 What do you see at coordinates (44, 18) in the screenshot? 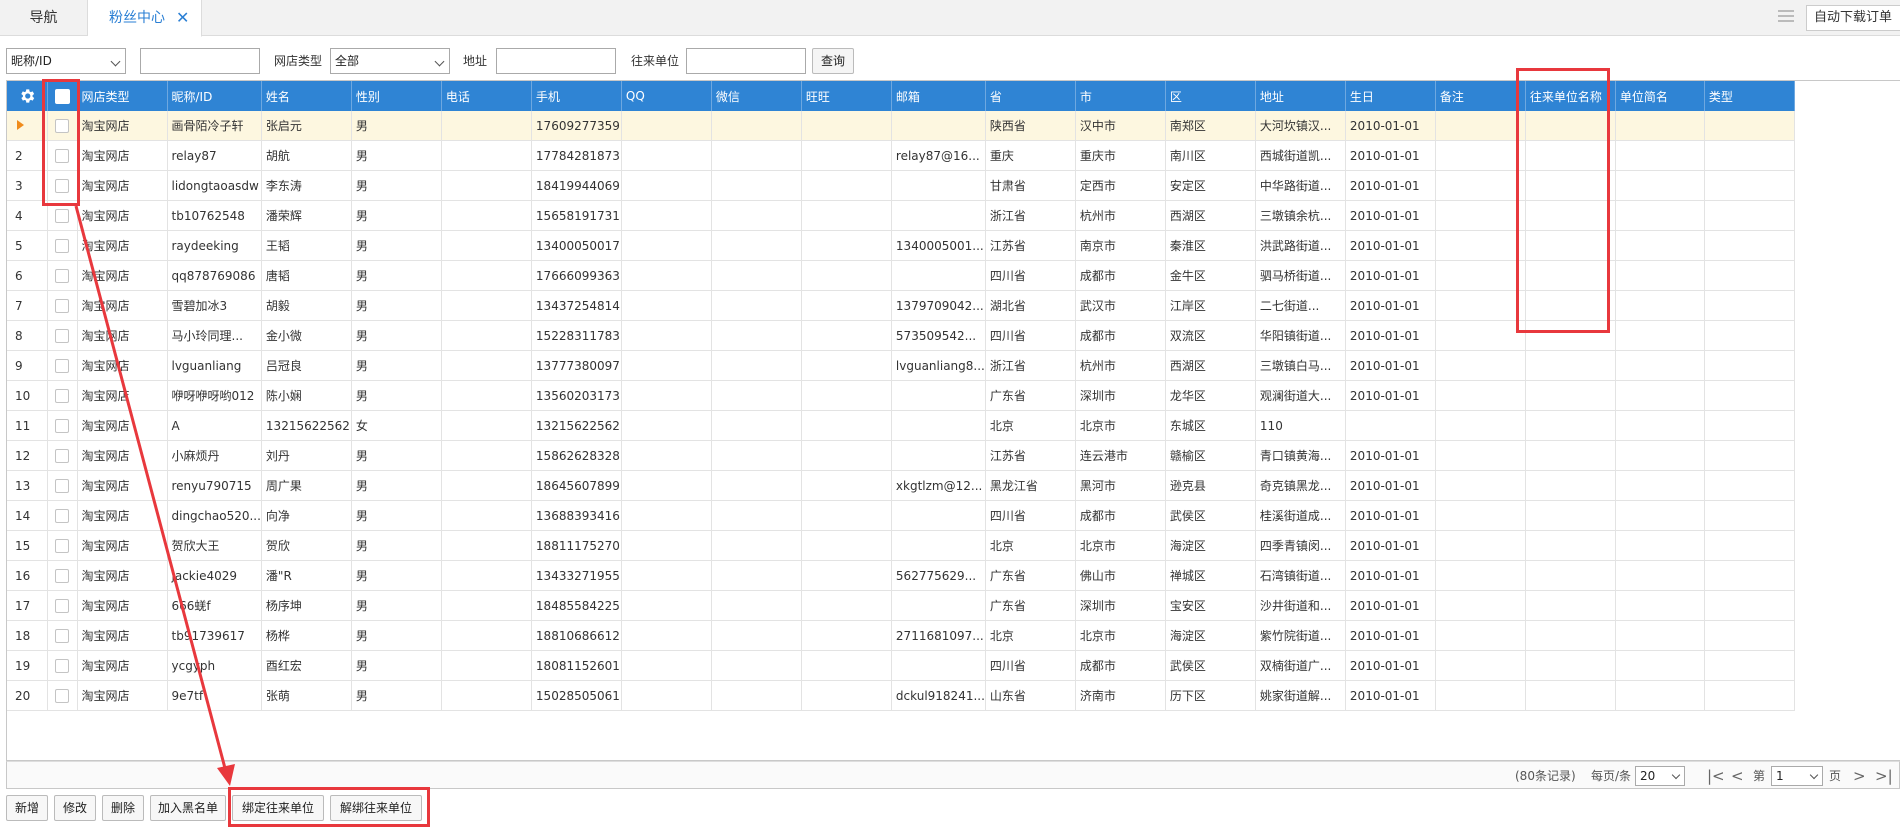
I see `tab-navigation: 导航` at bounding box center [44, 18].